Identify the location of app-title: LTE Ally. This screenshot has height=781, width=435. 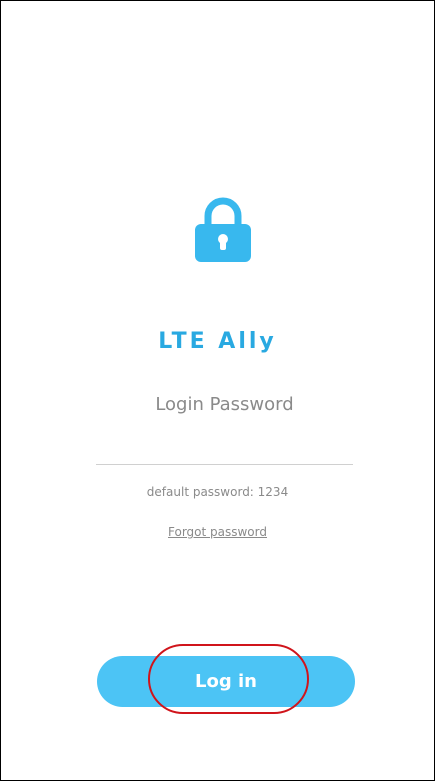
(217, 341).